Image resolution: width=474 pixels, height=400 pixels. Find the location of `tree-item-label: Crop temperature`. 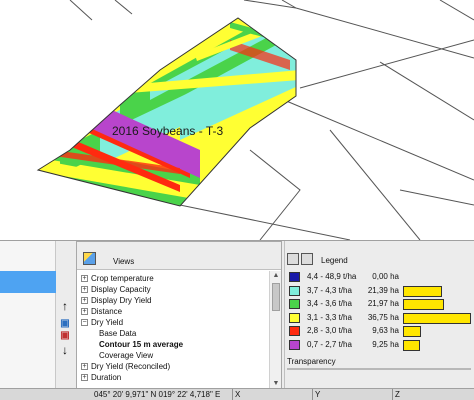

tree-item-label: Crop temperature is located at coordinates (122, 278).